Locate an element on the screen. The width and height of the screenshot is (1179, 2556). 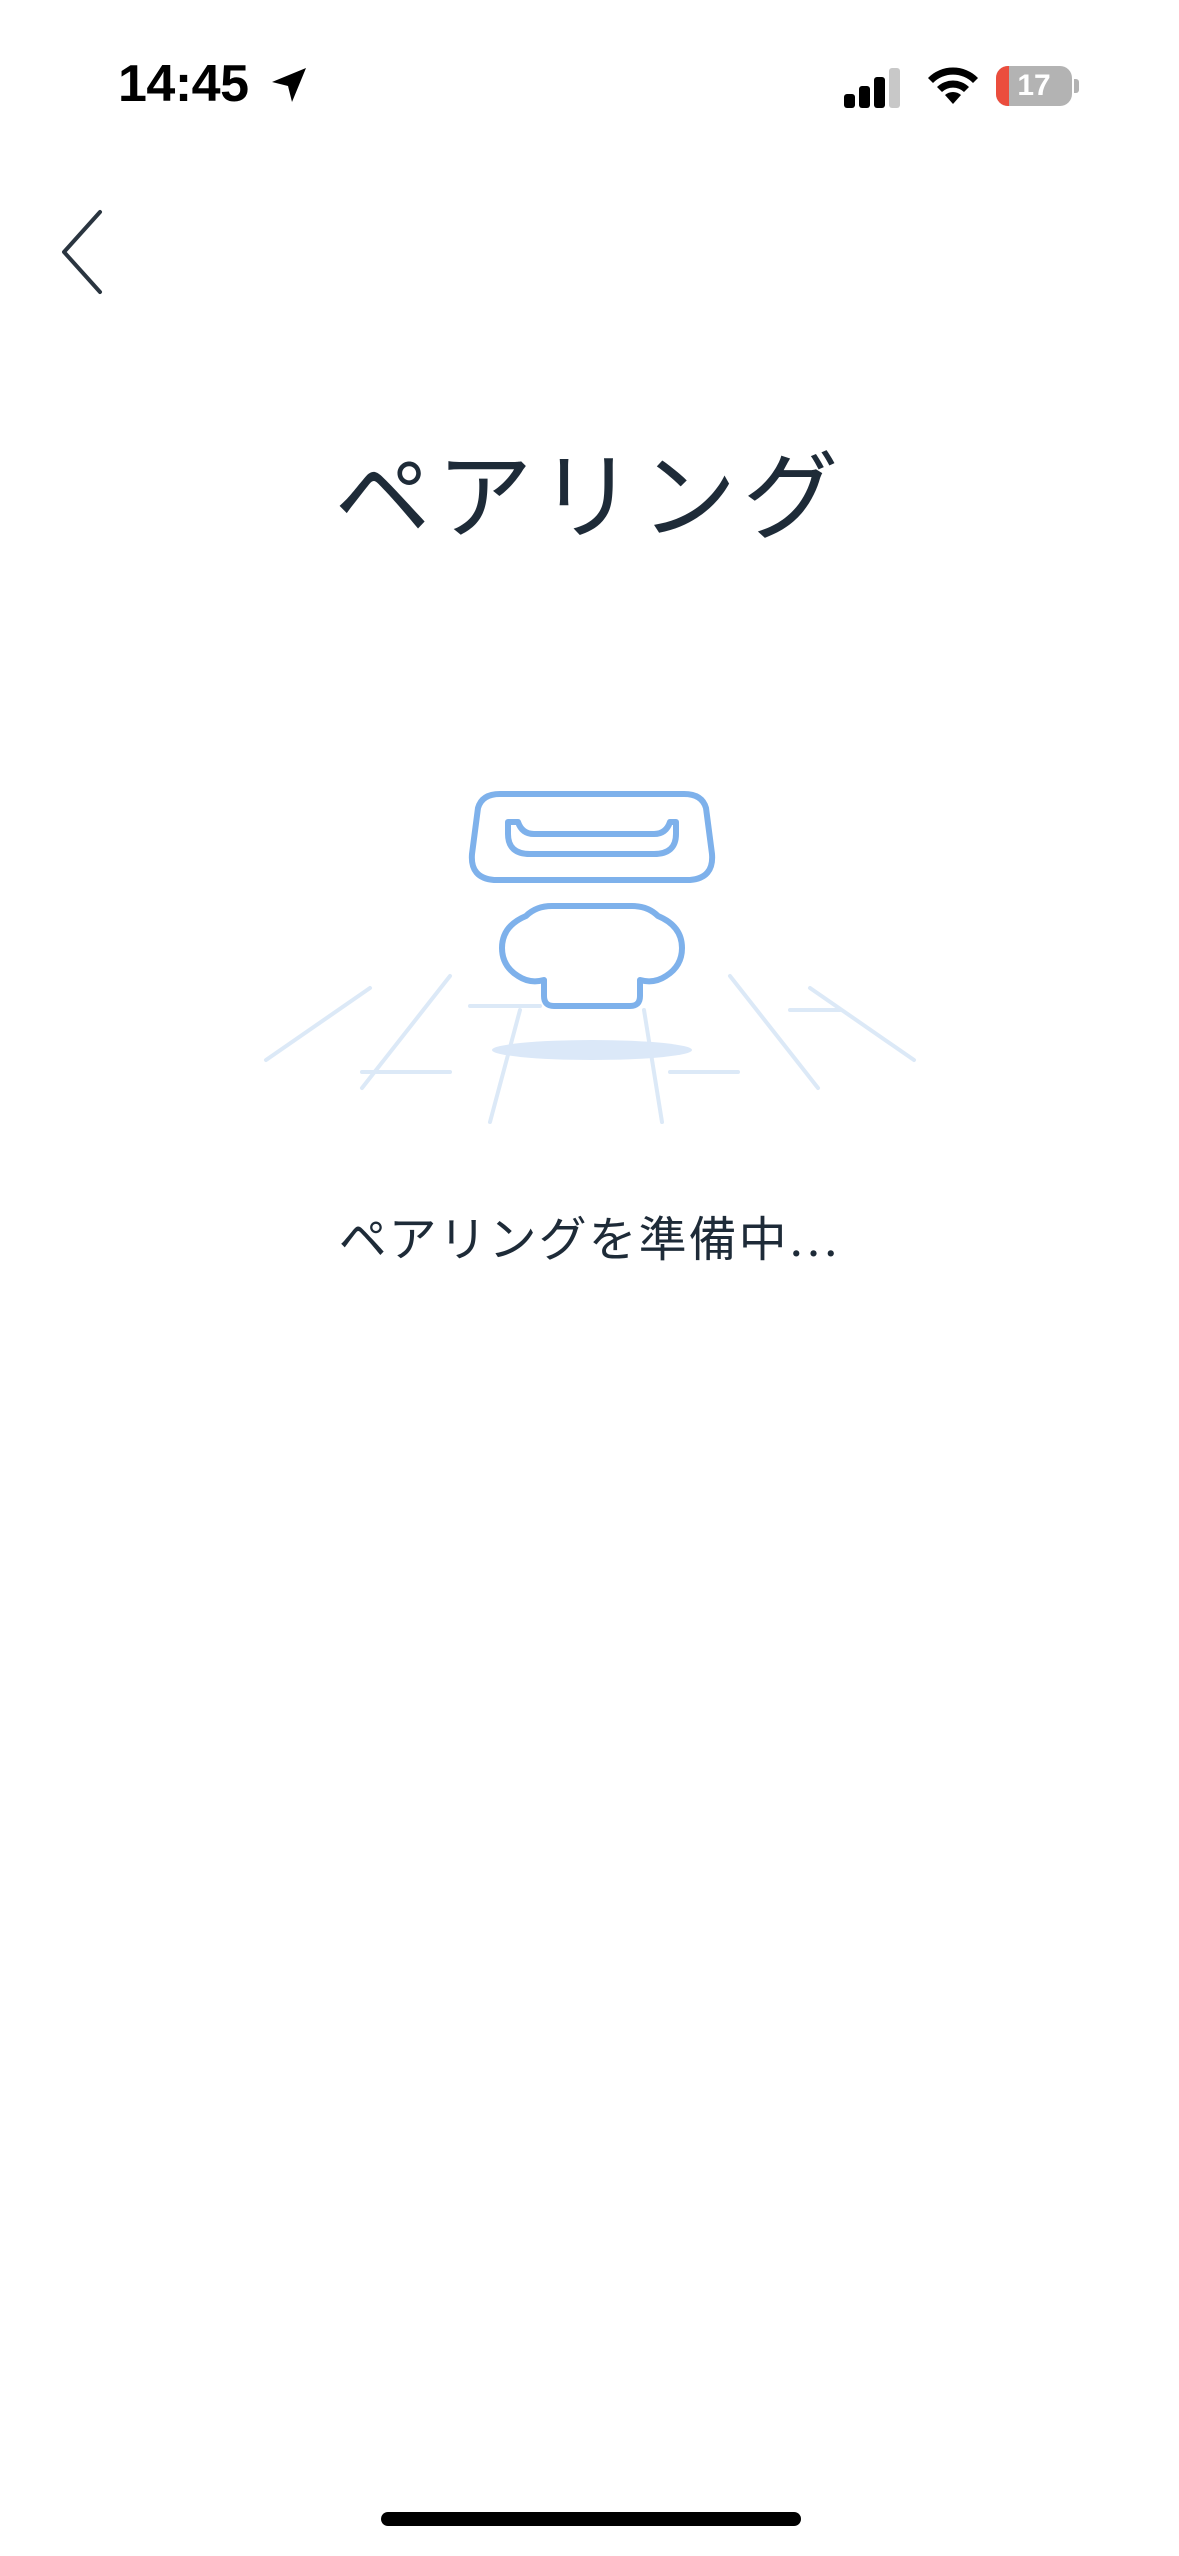
battery-icon: 17 is located at coordinates (1038, 86).